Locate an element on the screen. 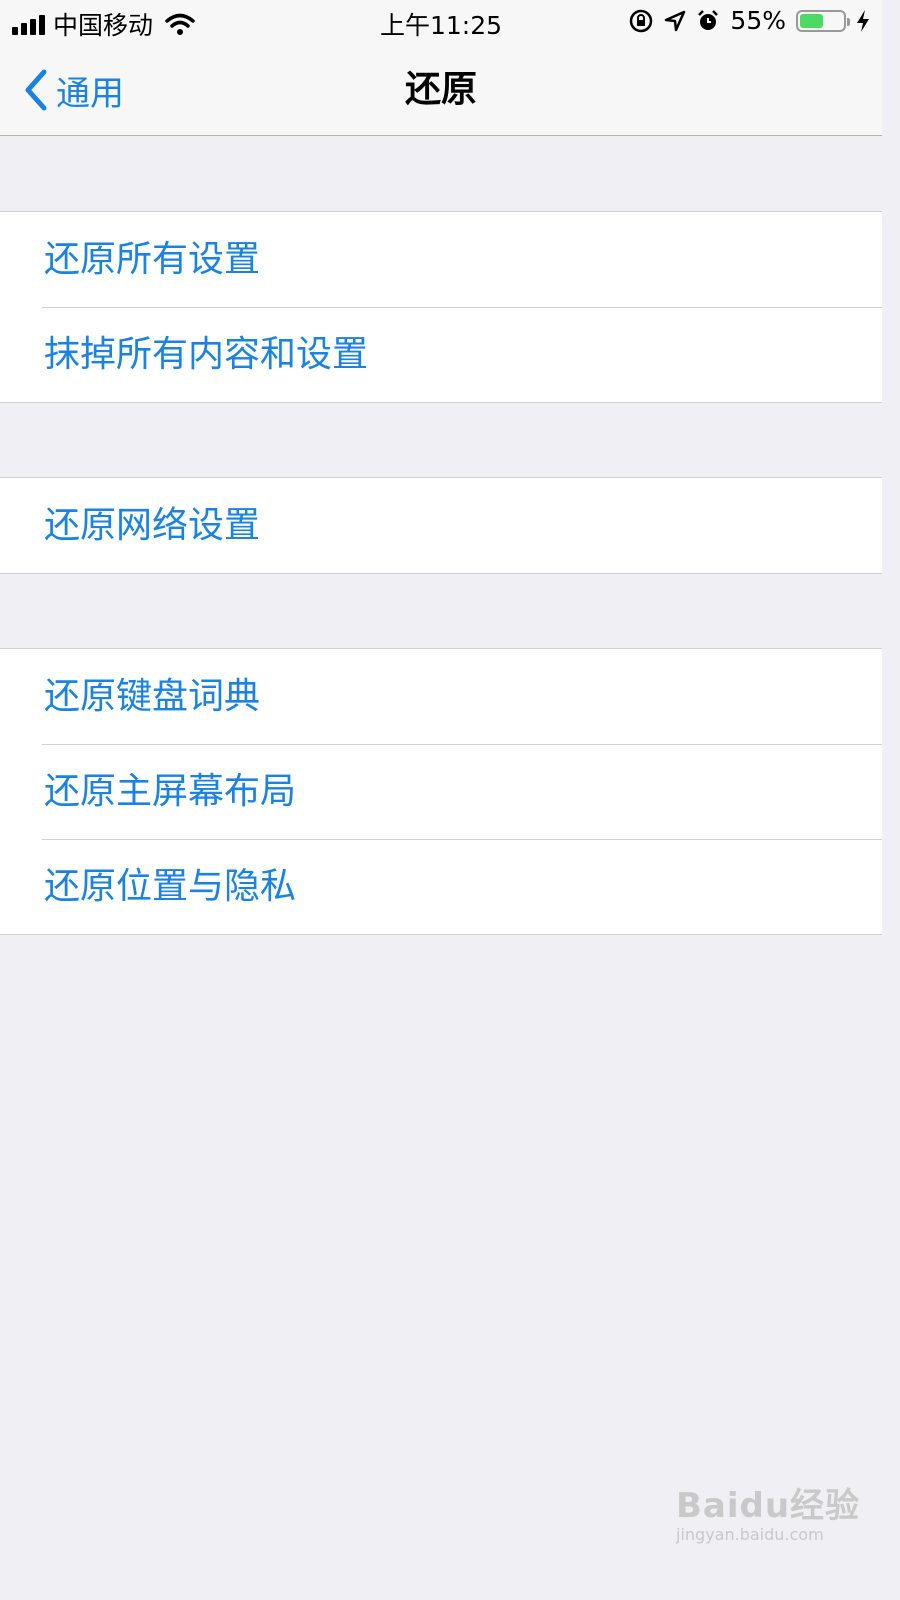 Image resolution: width=900 pixels, height=1600 pixels. watermark-url: jingyan.baidu.com is located at coordinates (750, 1534).